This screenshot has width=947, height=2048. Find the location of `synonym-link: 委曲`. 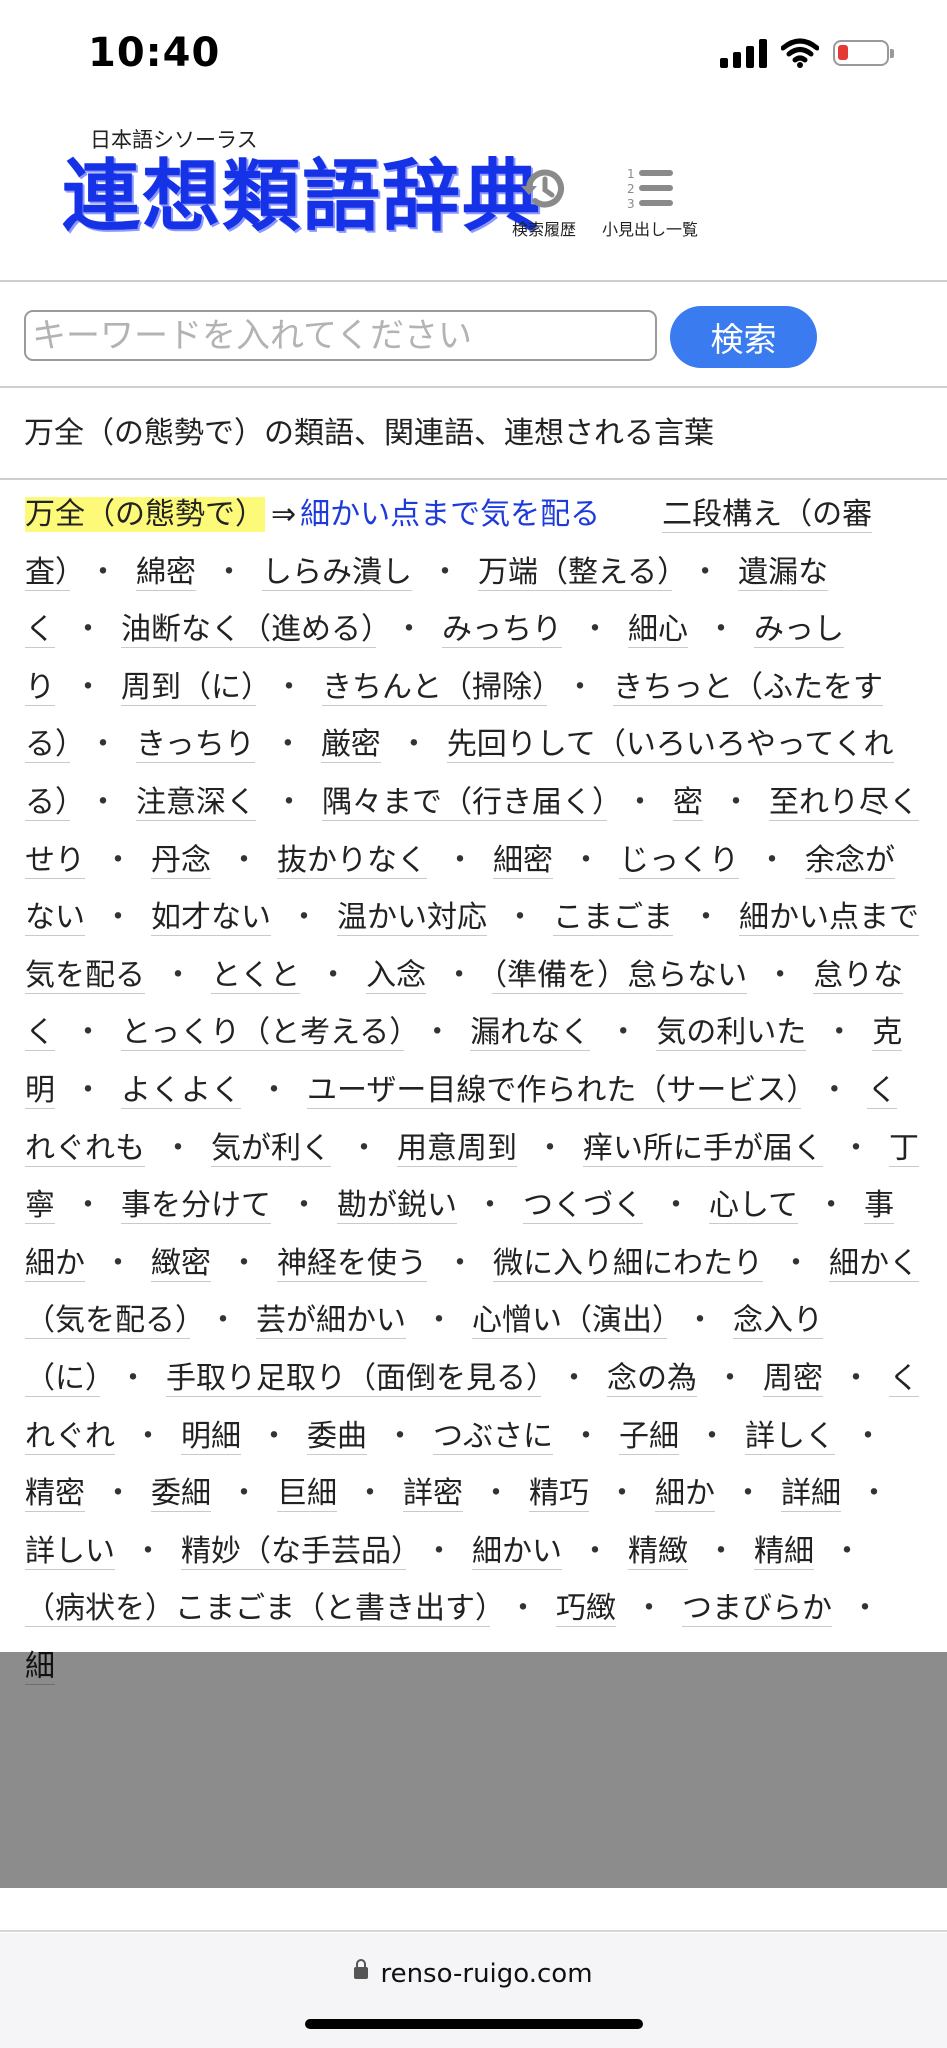

synonym-link: 委曲 is located at coordinates (337, 1436).